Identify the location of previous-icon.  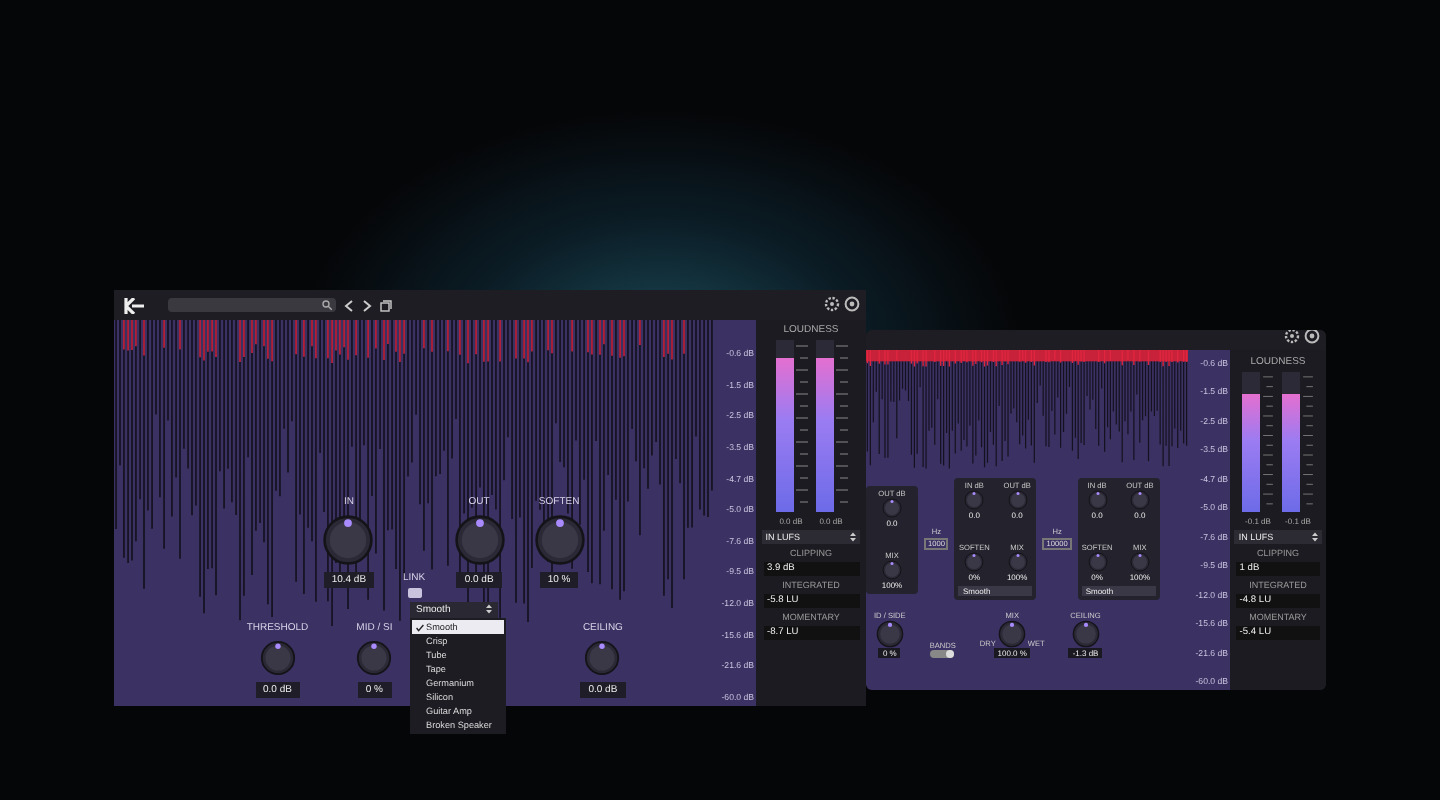
(349, 305).